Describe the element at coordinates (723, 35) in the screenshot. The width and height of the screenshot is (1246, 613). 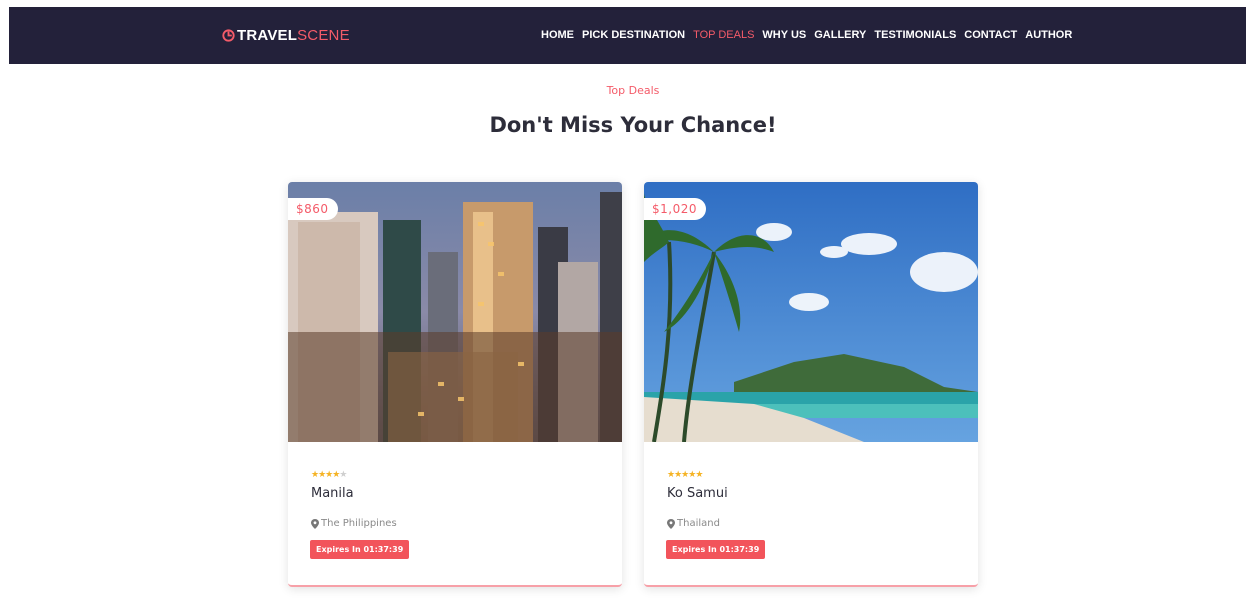
I see `nav-link-top-deals: TOP DEALS` at that location.